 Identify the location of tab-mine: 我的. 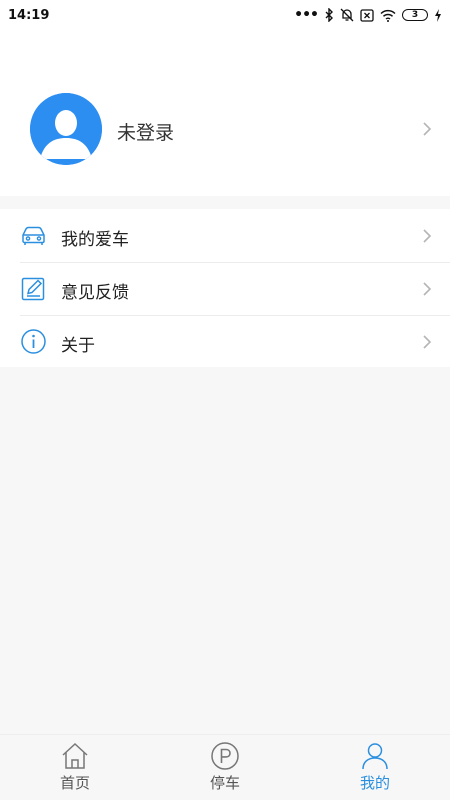
(375, 767).